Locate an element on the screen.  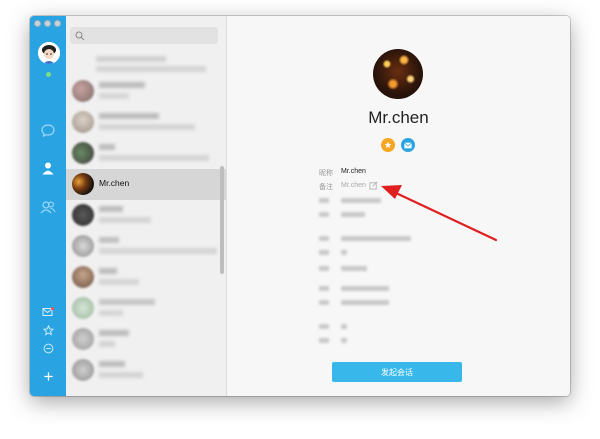
list-item-selected: Mr.chen is located at coordinates (146, 184).